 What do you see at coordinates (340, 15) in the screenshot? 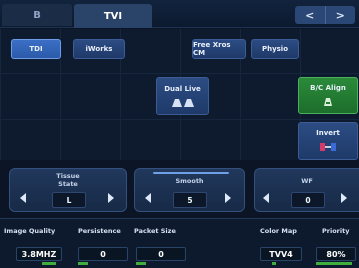
I see `next-page-button: >` at bounding box center [340, 15].